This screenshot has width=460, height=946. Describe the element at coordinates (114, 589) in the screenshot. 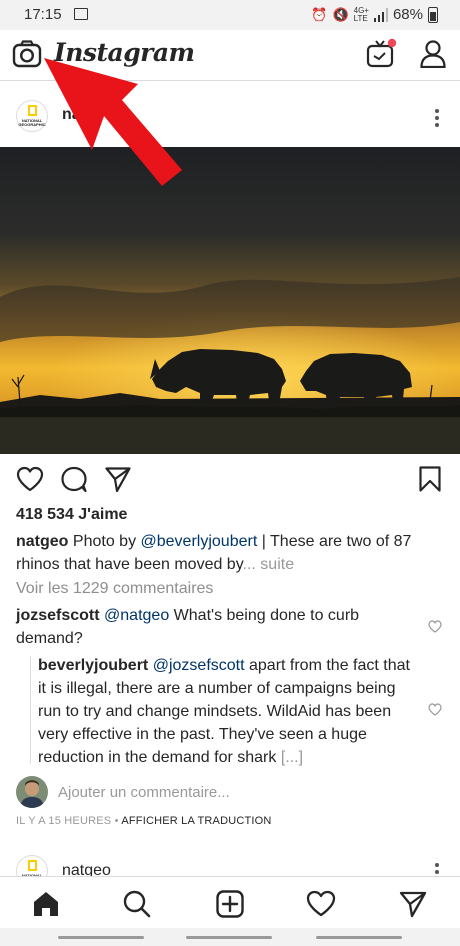

I see `view-all-comments-link: Voir les 1229 commentaires` at that location.